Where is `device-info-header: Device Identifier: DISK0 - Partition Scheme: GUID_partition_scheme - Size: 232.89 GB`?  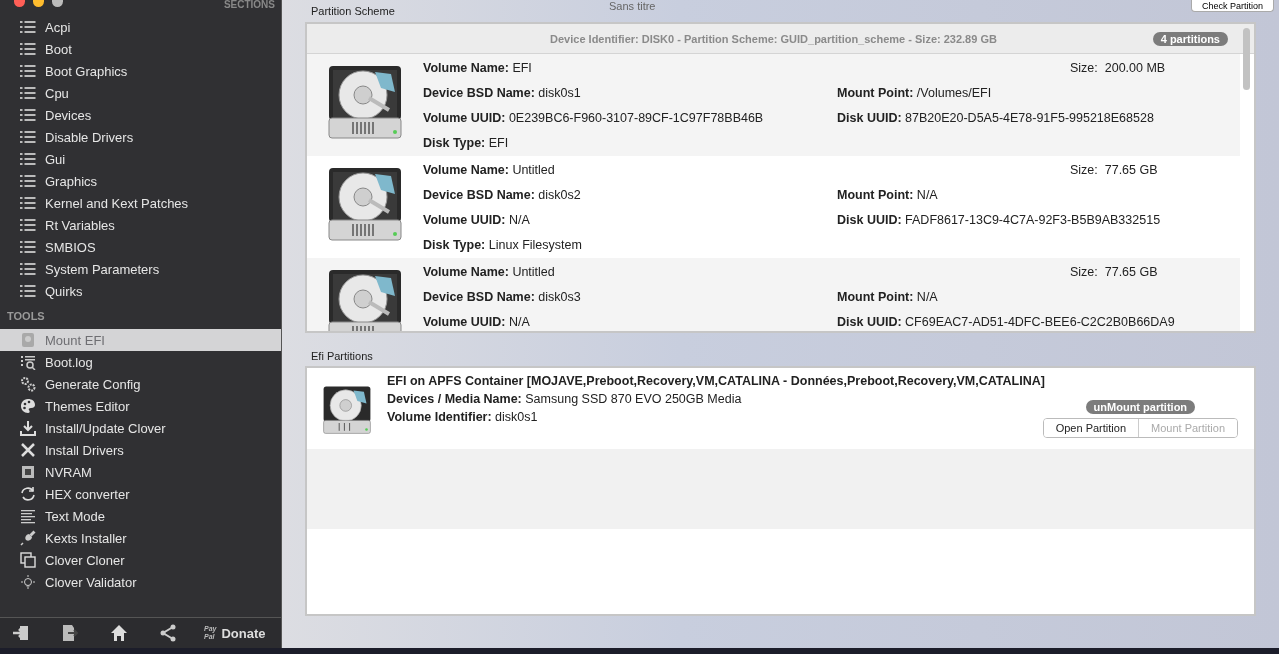
device-info-header: Device Identifier: DISK0 - Partition Scheme: GUID_partition_scheme - Size: 232.89 GB is located at coordinates (773, 38).